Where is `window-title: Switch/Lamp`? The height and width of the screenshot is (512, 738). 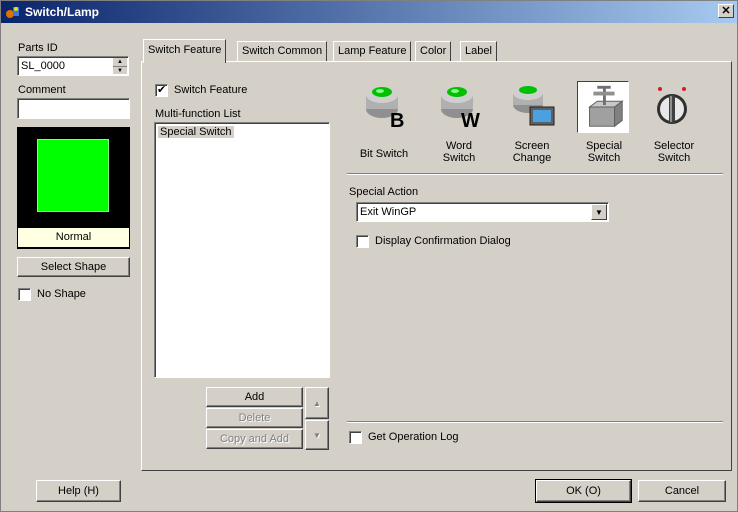
window-title: Switch/Lamp is located at coordinates (62, 12).